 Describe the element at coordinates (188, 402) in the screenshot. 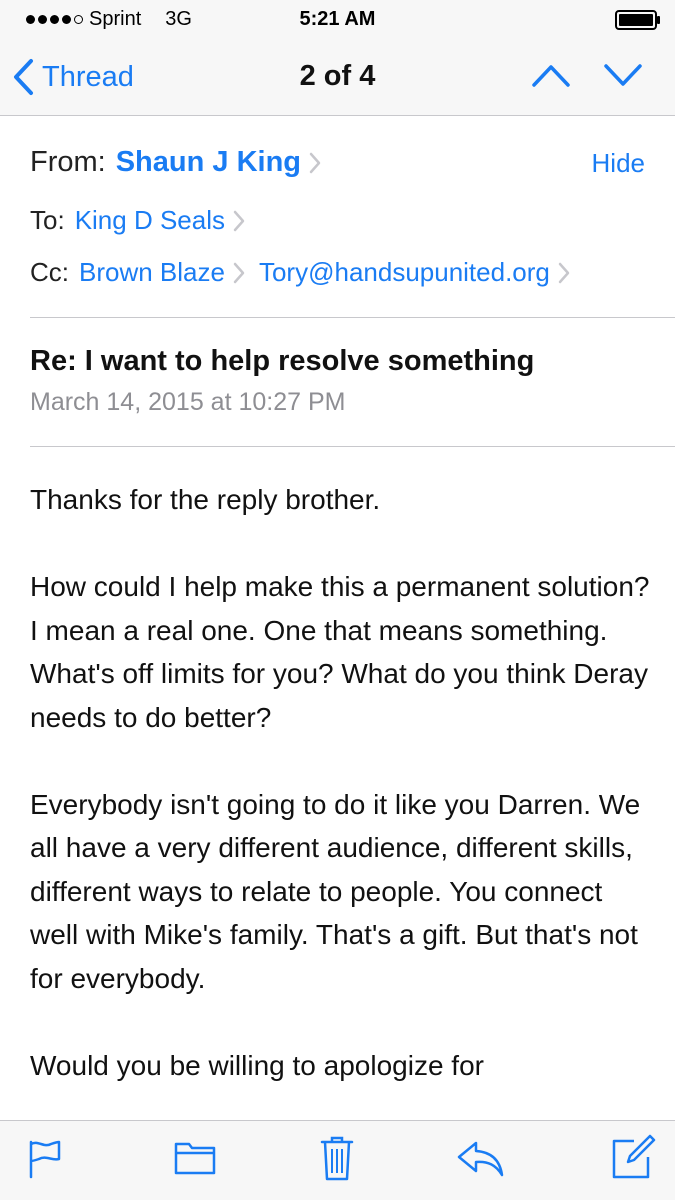

I see `message-date: March 14, 2015 at 10:27 PM` at that location.